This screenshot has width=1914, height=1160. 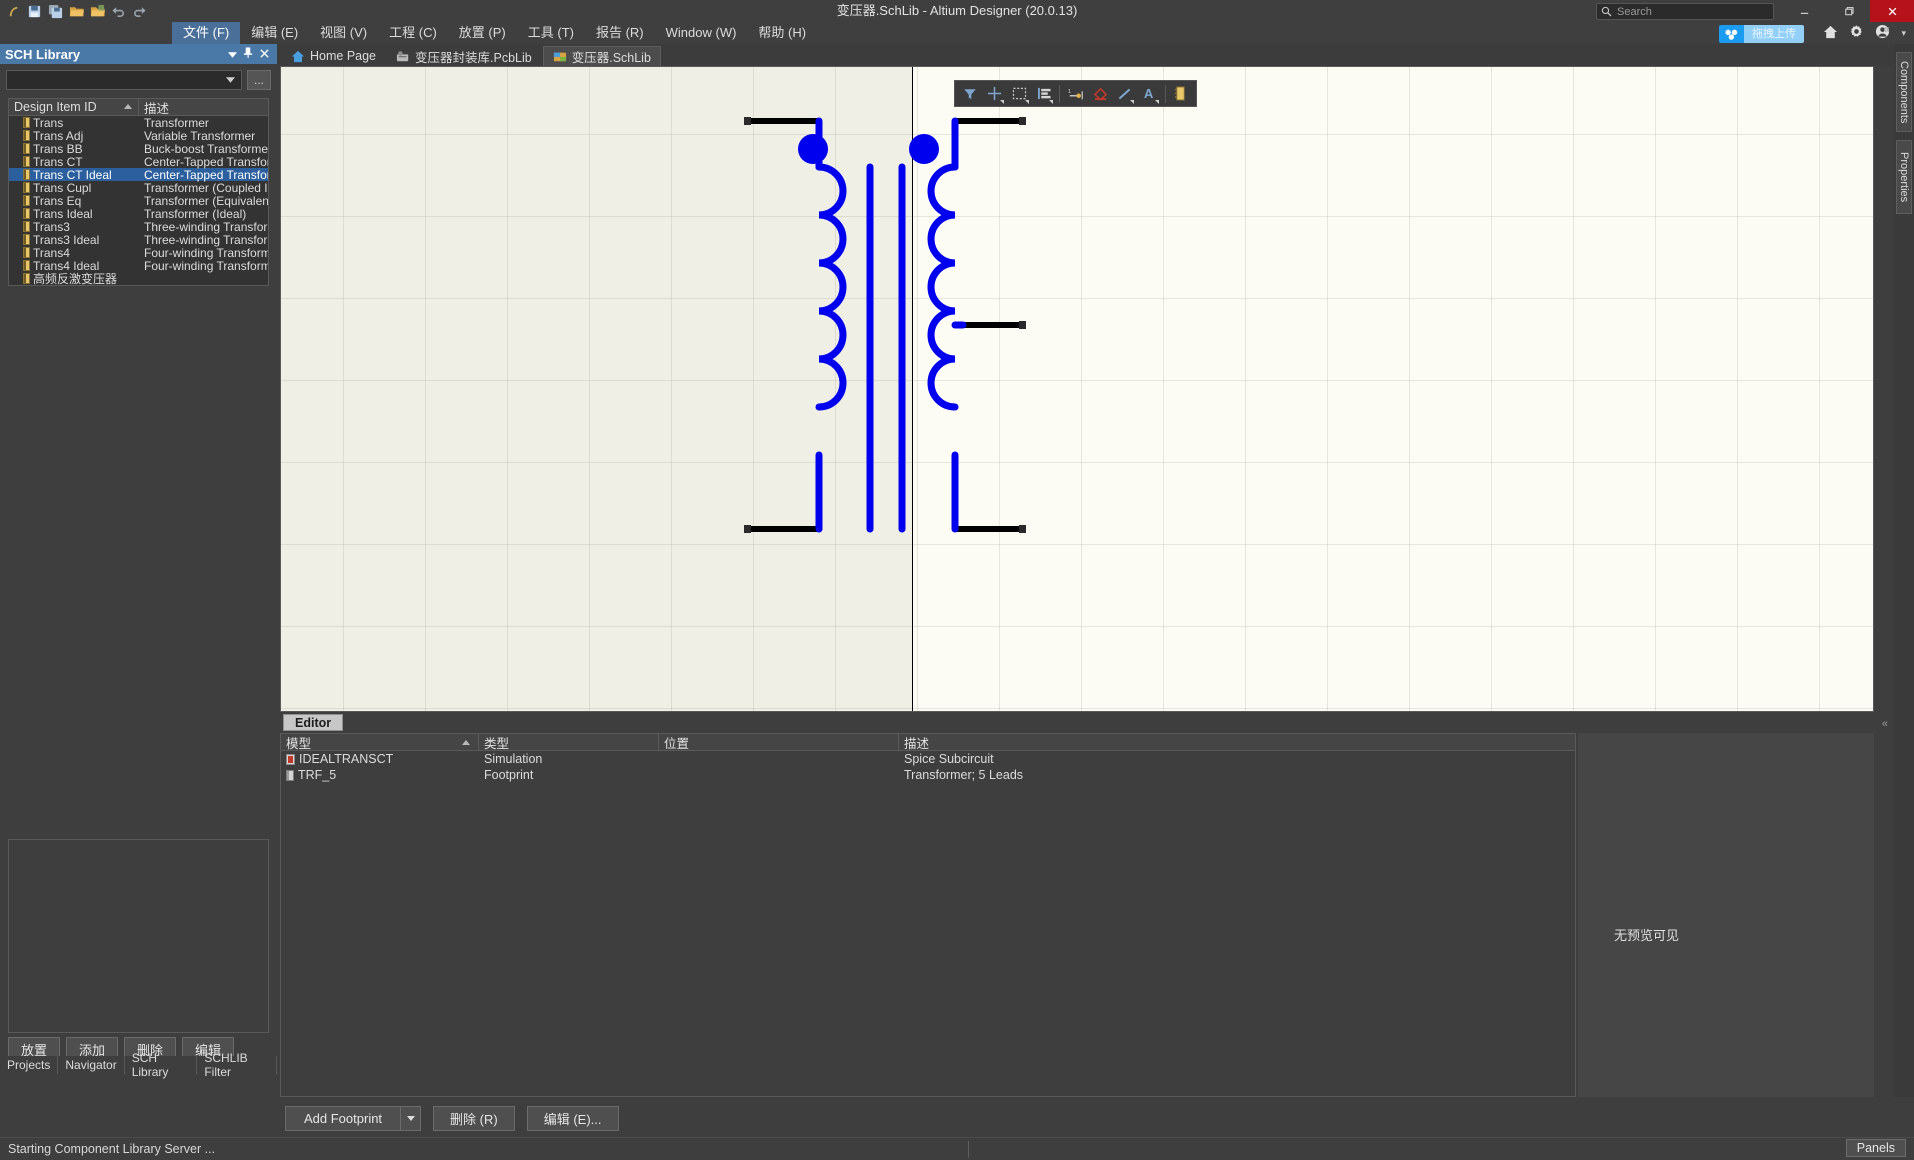 I want to click on save-all-icon, so click(x=55, y=11).